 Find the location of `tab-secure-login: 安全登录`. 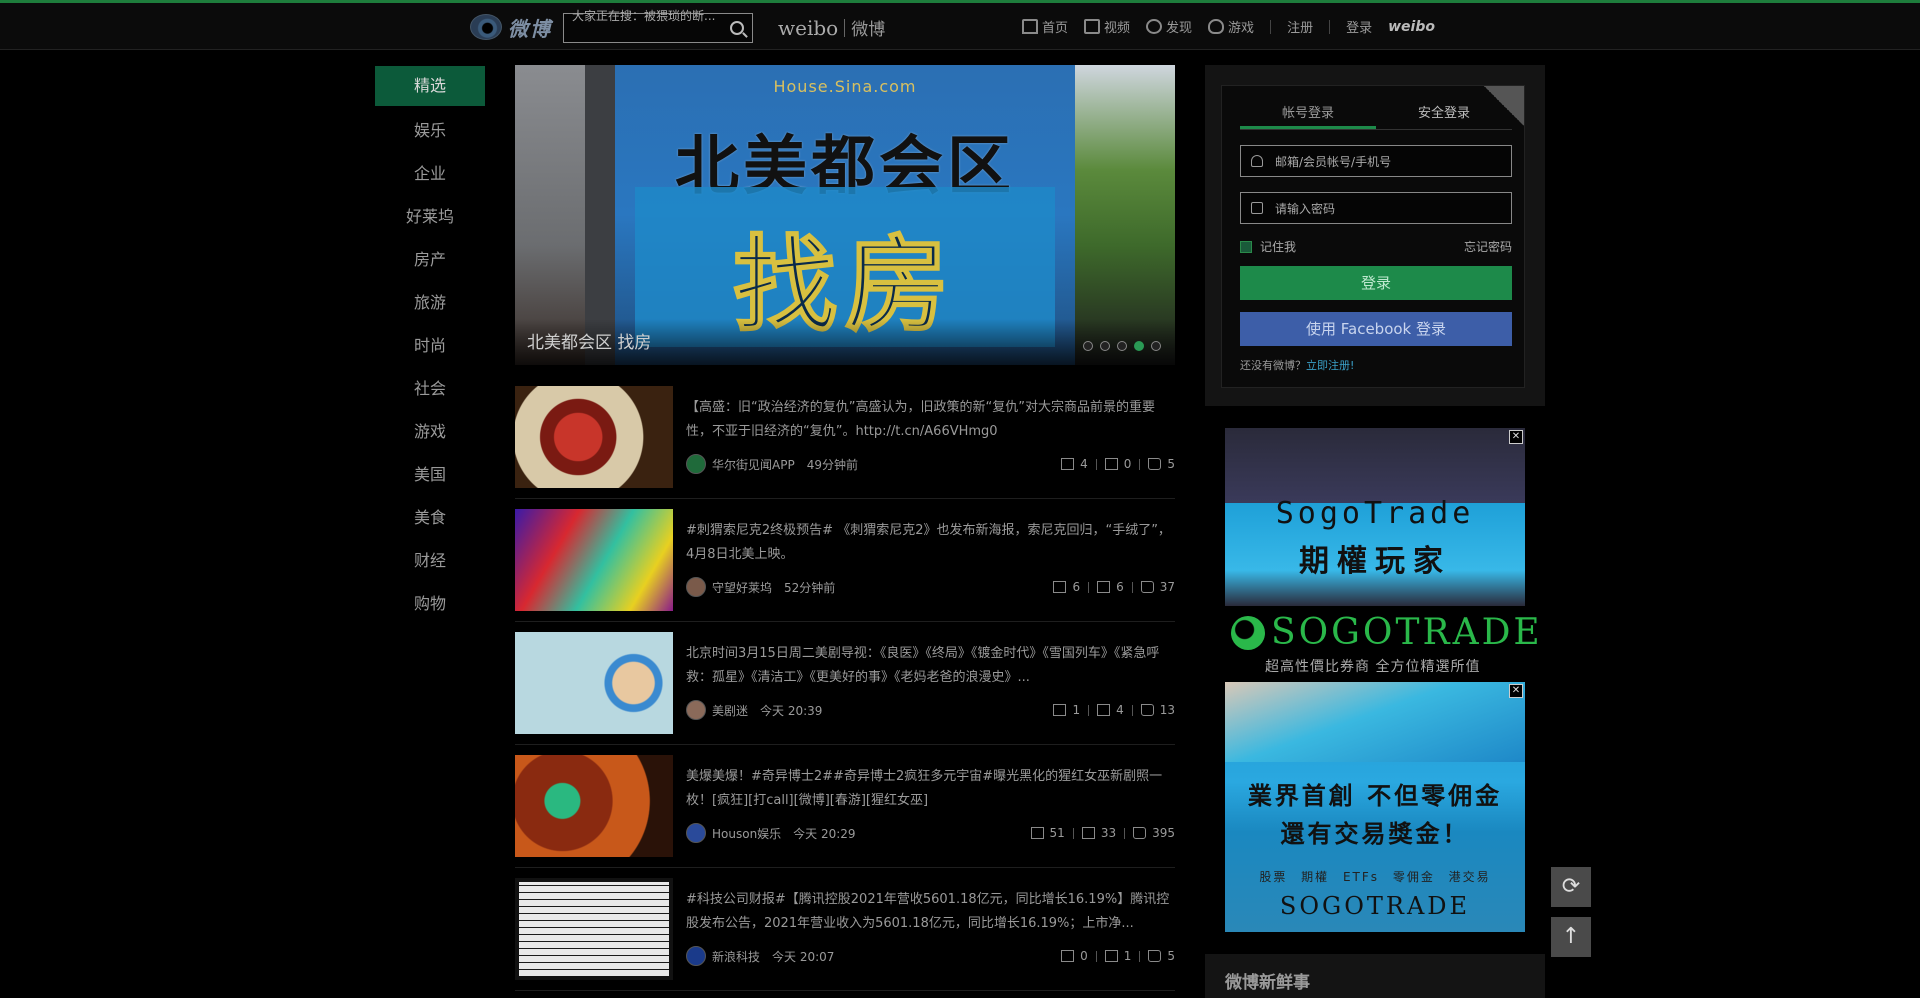

tab-secure-login: 安全登录 is located at coordinates (1444, 114).